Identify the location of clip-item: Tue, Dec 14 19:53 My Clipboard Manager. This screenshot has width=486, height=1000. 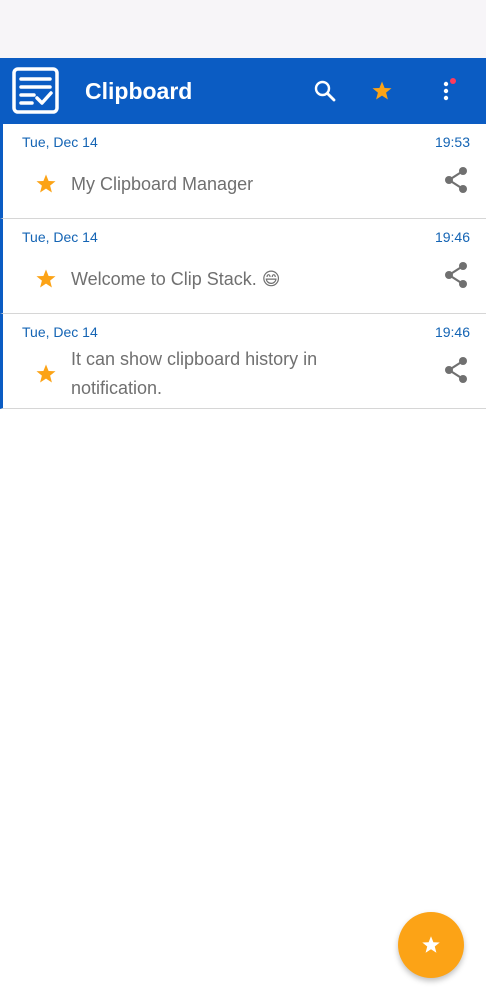
(243, 171).